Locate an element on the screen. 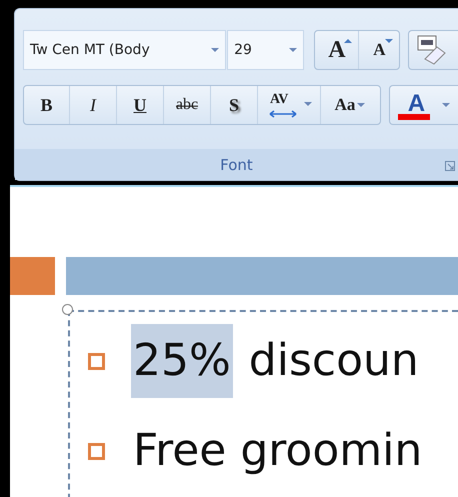 Image resolution: width=458 pixels, height=497 pixels. spacing-button: AV is located at coordinates (289, 105).